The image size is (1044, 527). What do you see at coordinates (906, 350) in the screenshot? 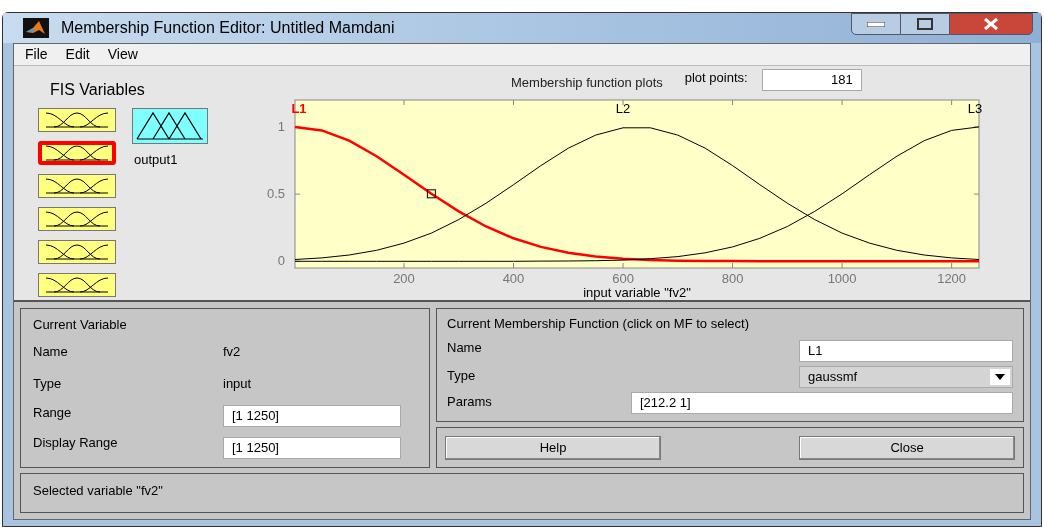
I see `mf-name-field: L1` at bounding box center [906, 350].